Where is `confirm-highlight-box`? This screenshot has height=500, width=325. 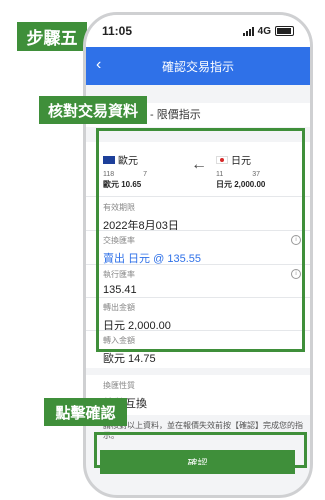 confirm-highlight-box is located at coordinates (200, 450).